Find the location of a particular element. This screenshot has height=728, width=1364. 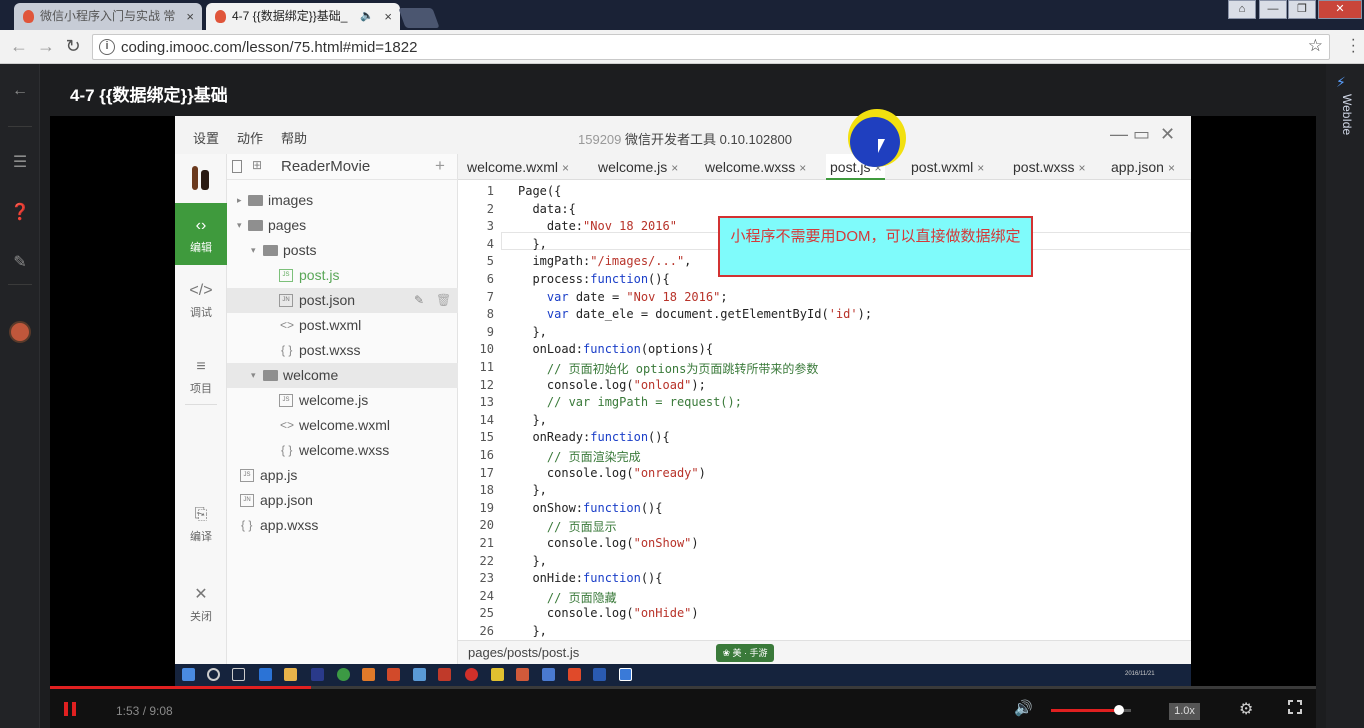

browser-tab-lesson: 4-7 {{数据绑定}}基础_ 🔈 × is located at coordinates (303, 16).